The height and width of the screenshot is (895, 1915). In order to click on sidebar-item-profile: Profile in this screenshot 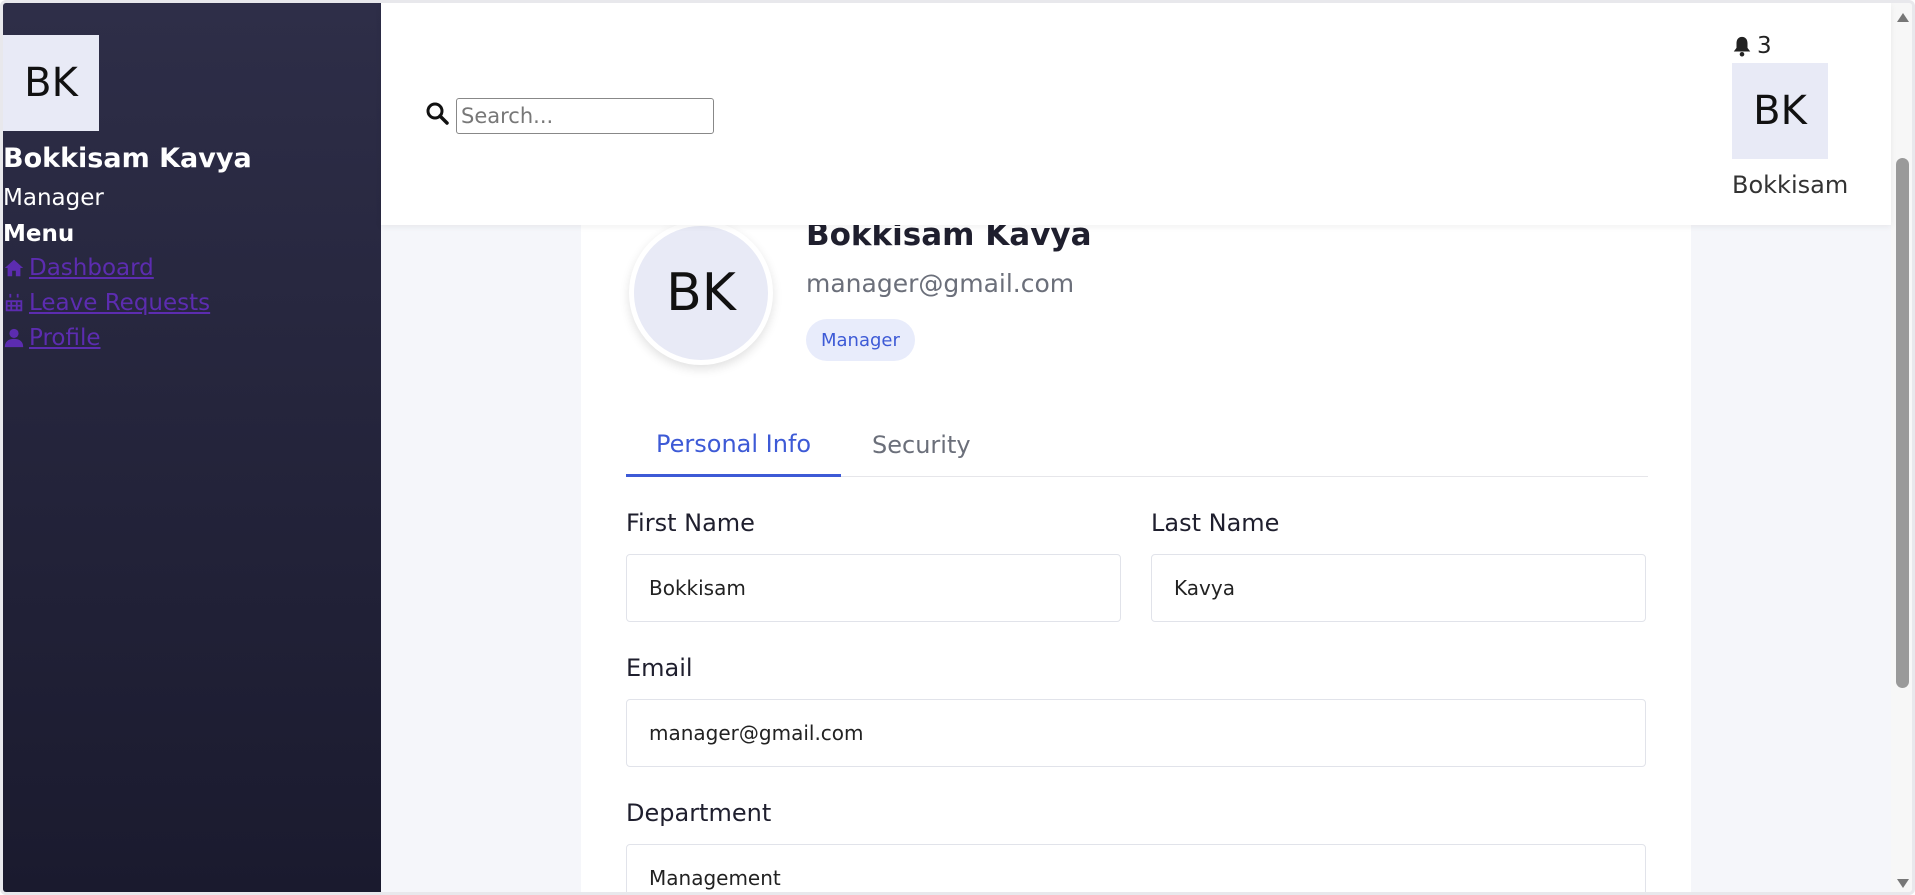, I will do `click(52, 338)`.